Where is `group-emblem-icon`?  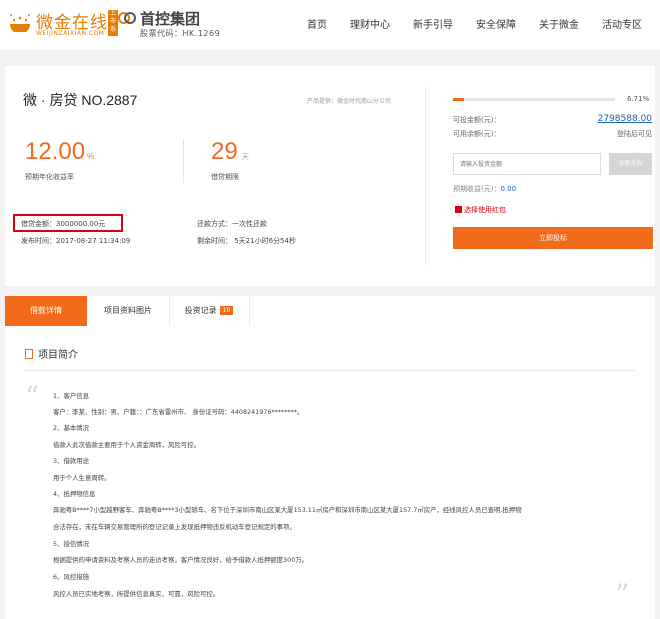
group-emblem-icon is located at coordinates (127, 18).